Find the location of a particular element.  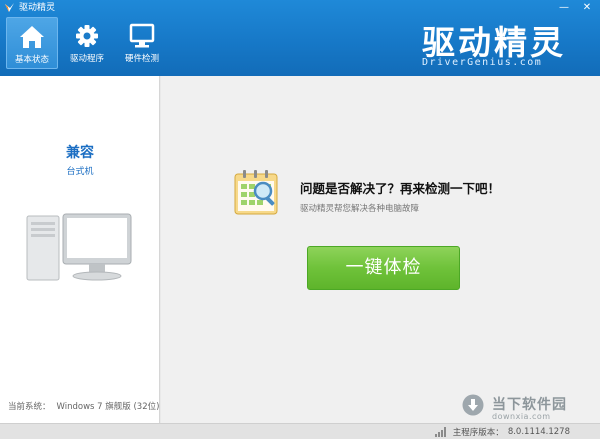

brand-subtitle: DriverGenius.com is located at coordinates (482, 62).